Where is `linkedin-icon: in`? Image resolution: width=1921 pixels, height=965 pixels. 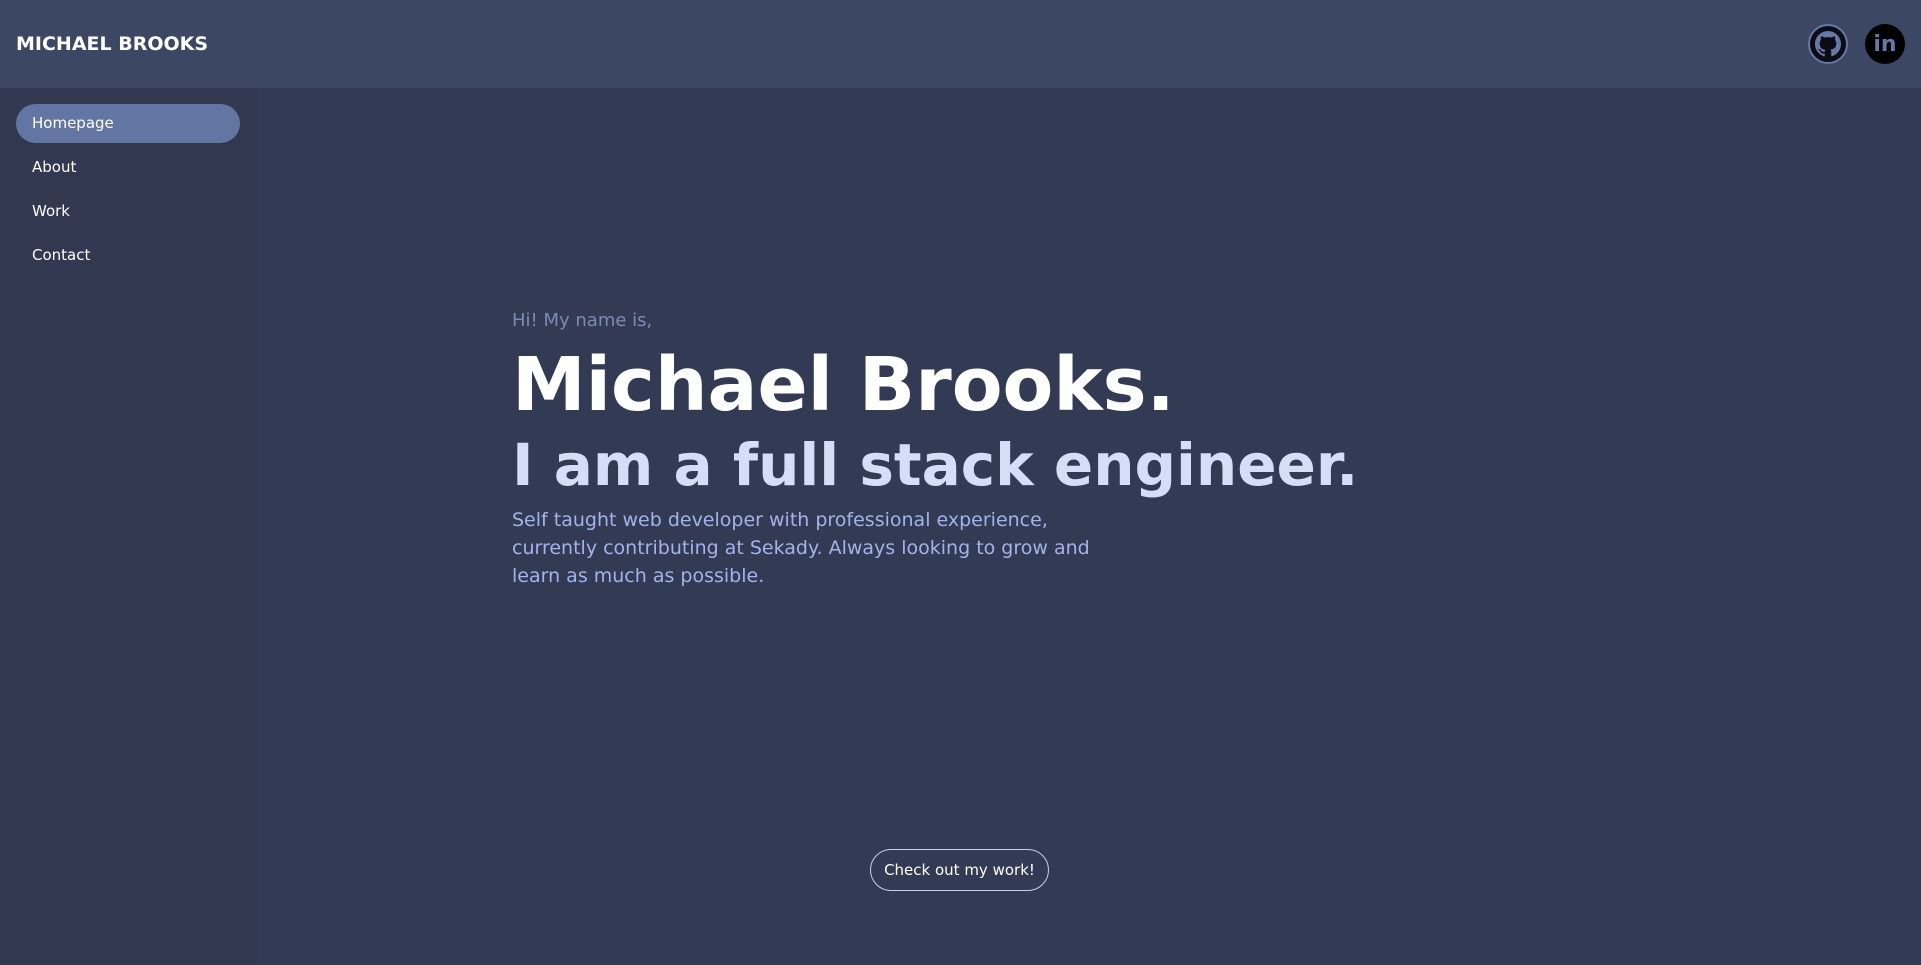
linkedin-icon: in is located at coordinates (1885, 44).